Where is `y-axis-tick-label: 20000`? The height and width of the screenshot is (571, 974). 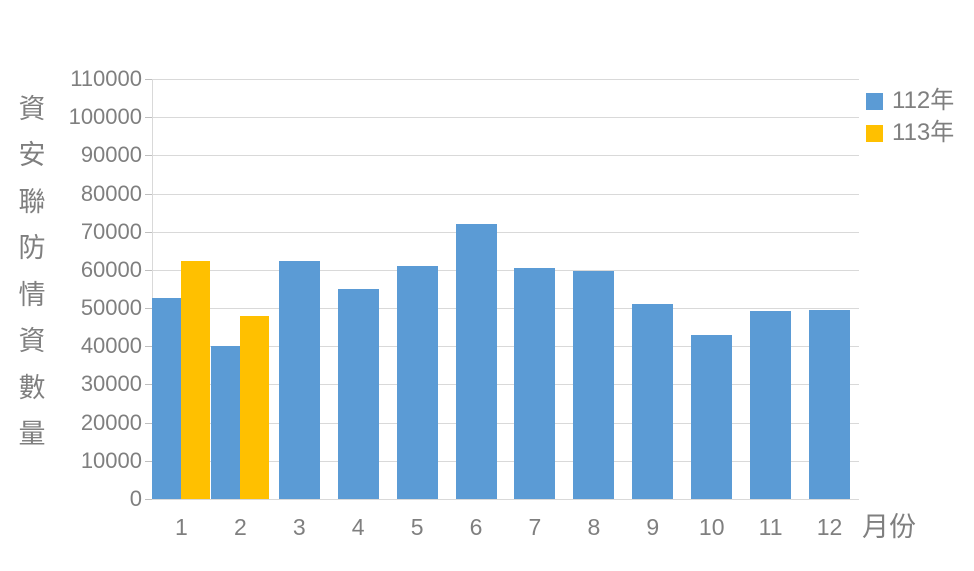
y-axis-tick-label: 20000 is located at coordinates (111, 422).